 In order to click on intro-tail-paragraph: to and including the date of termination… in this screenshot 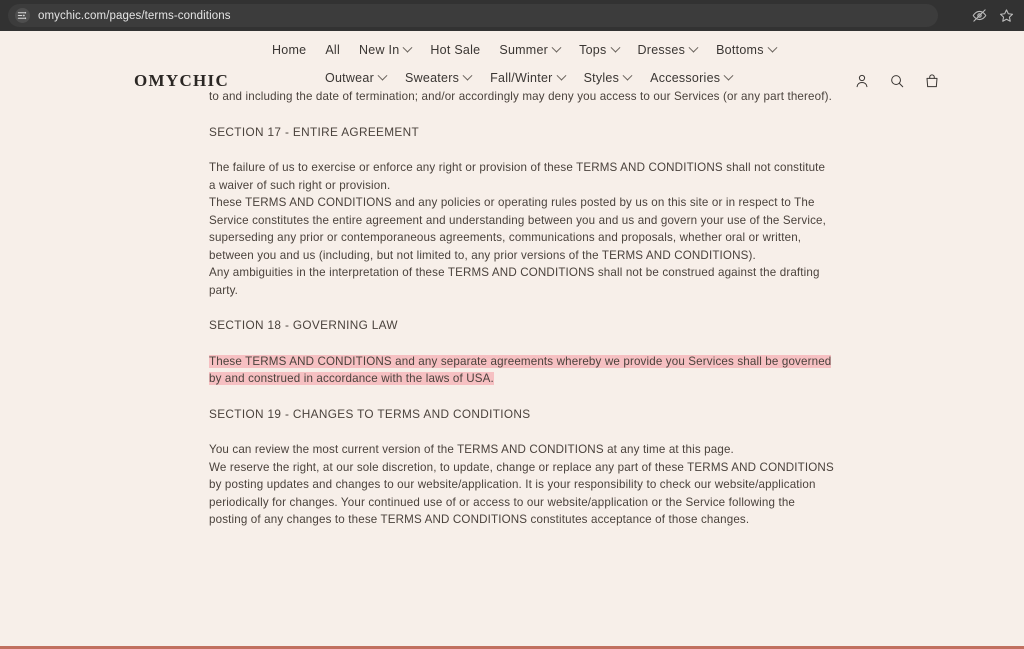, I will do `click(520, 96)`.